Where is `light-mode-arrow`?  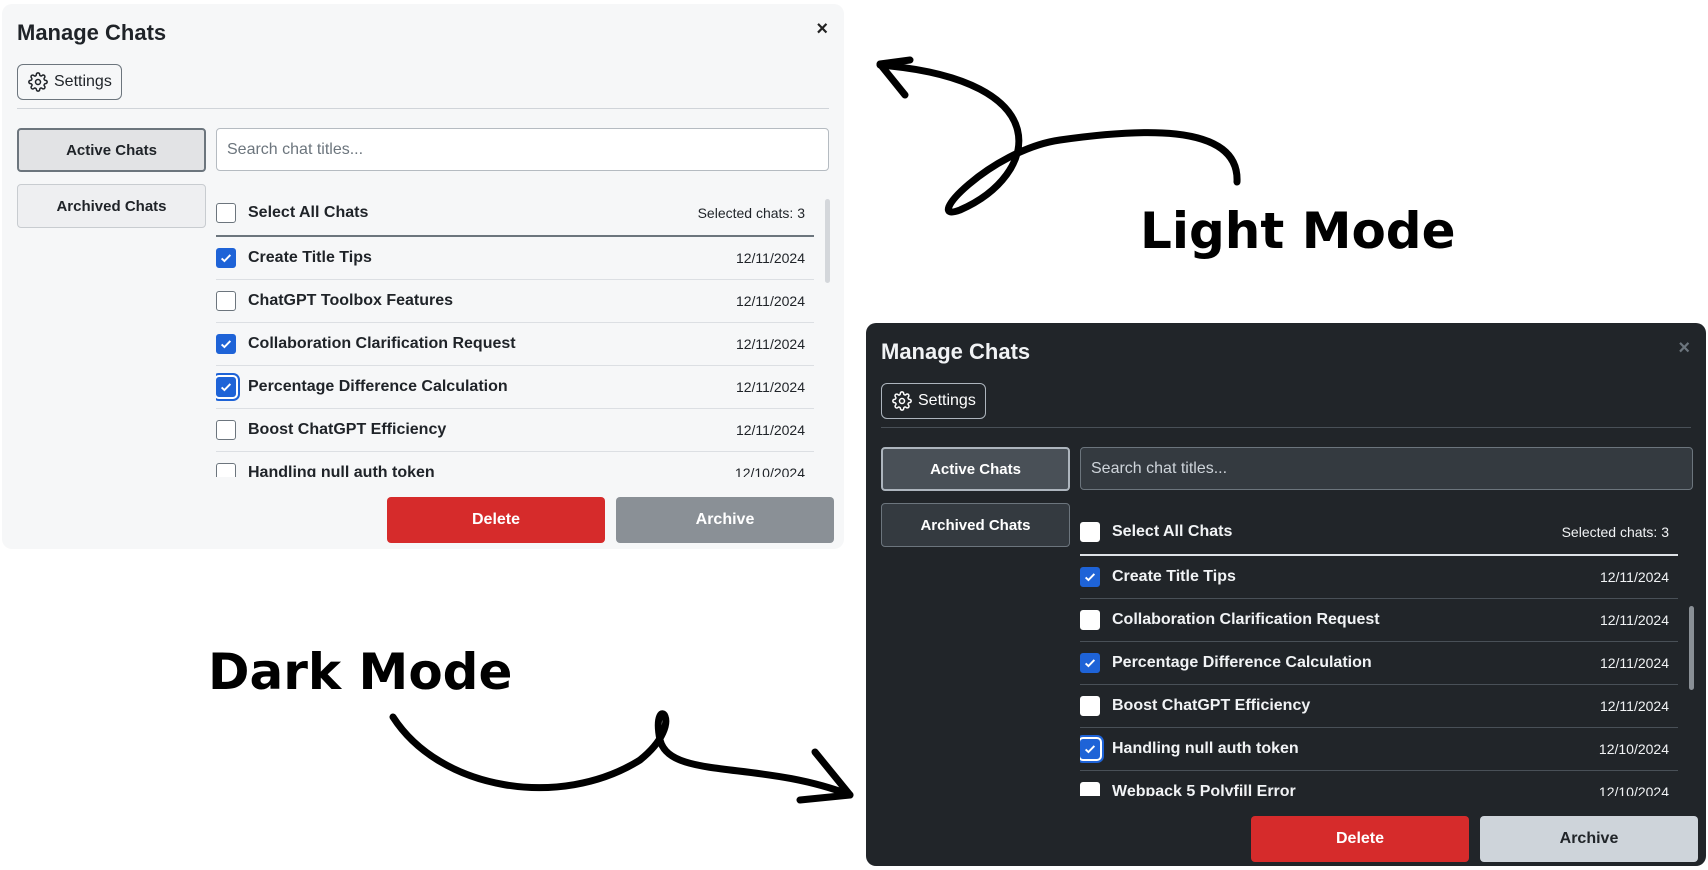
light-mode-arrow is located at coordinates (1058, 138).